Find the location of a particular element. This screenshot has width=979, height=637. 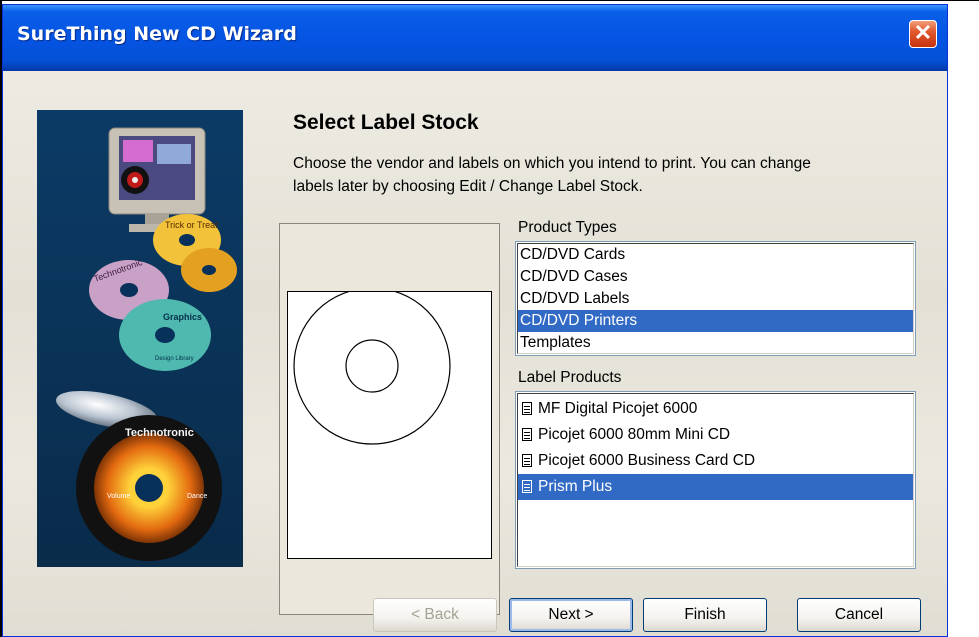

label-product-text: Picojet 6000 Business Card CD is located at coordinates (647, 460).